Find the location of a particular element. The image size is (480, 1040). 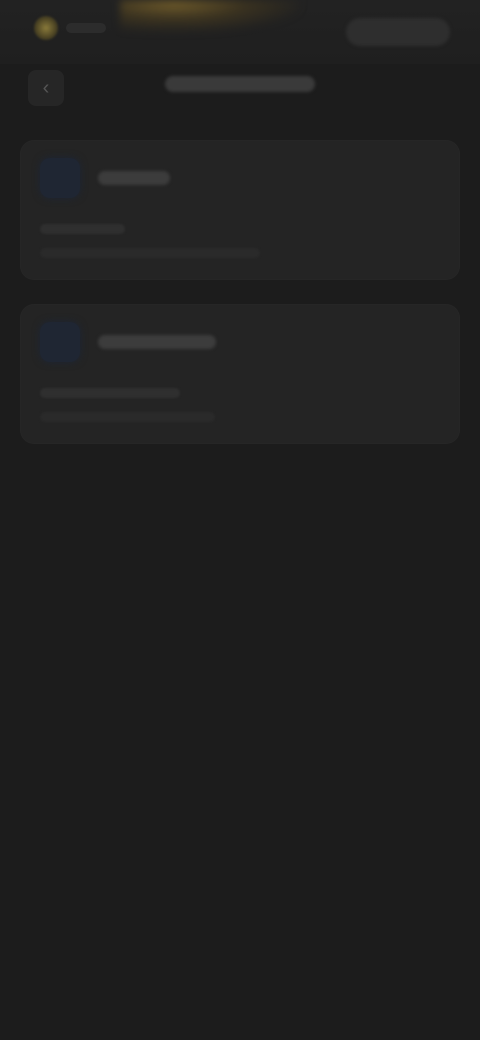

page-title is located at coordinates (240, 86).